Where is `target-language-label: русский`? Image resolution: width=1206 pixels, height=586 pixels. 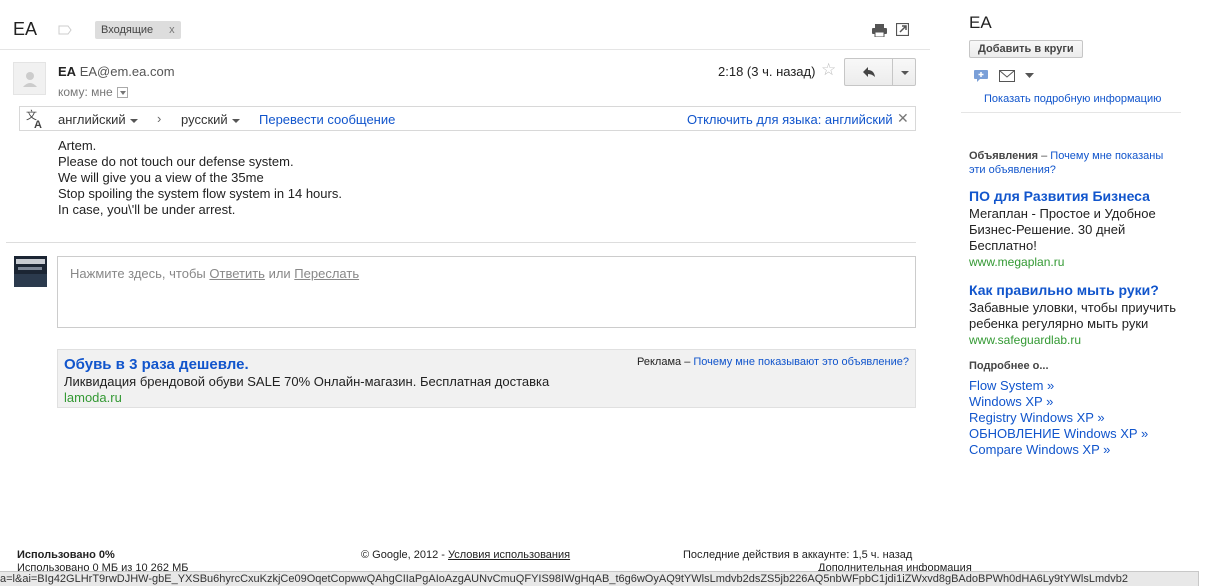
target-language-label: русский is located at coordinates (204, 119).